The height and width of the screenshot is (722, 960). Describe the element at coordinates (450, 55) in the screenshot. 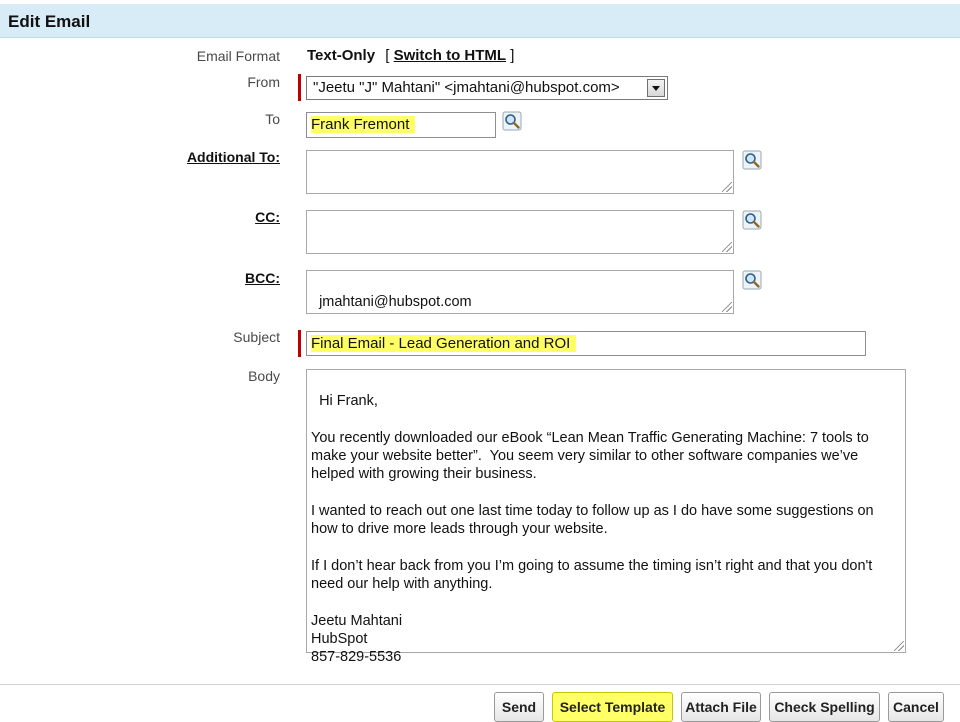

I see `switch-to-html-link: Switch to HTML` at that location.